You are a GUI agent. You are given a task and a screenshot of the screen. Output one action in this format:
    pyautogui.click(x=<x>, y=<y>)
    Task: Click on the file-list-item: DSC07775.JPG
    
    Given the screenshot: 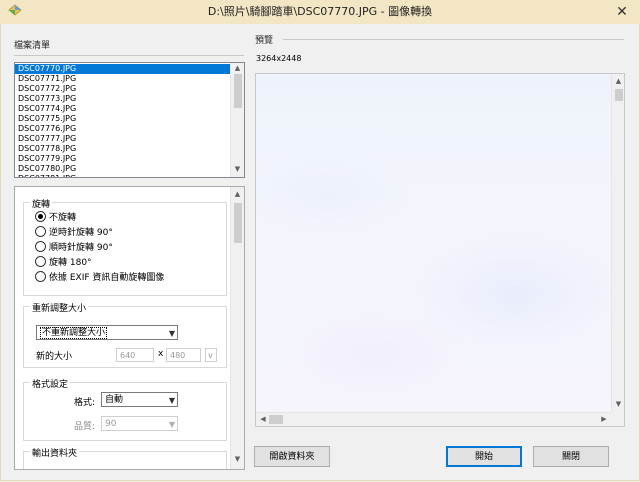 What is the action you would take?
    pyautogui.click(x=122, y=119)
    